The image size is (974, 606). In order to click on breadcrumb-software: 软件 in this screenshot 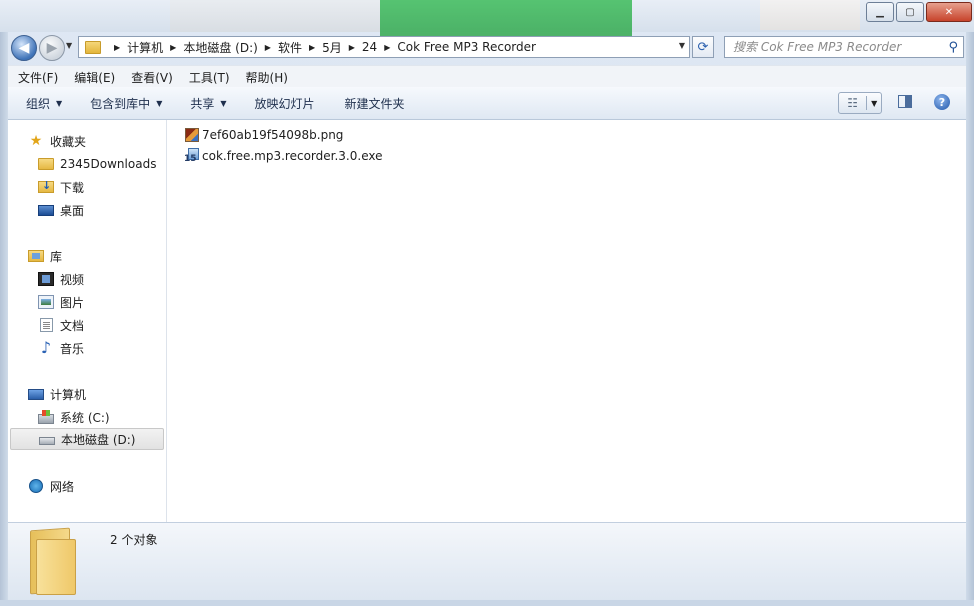, I will do `click(290, 47)`.